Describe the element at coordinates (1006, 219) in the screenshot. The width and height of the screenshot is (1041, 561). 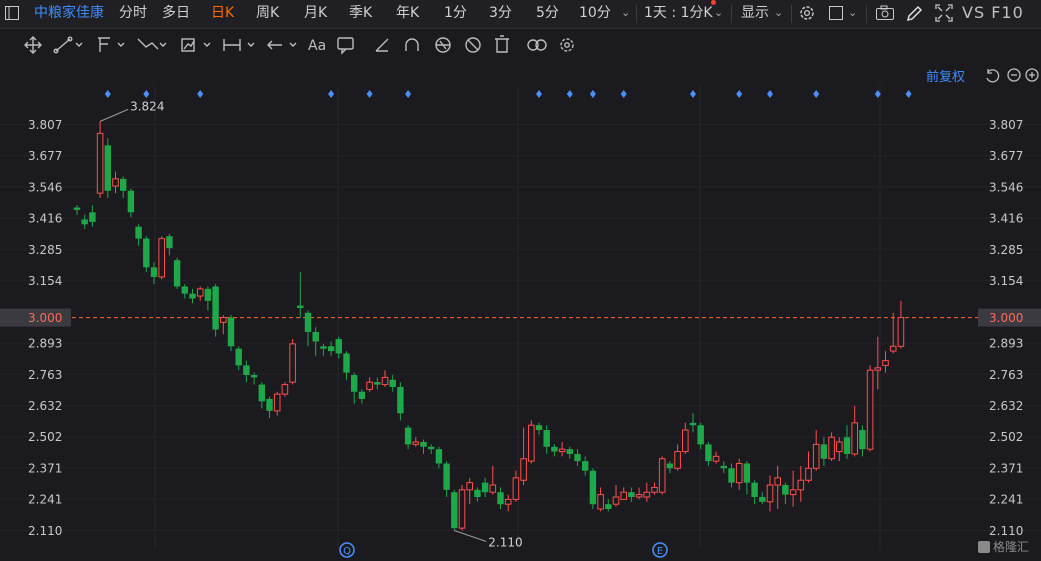
I see `y-tick-label-right: 3.416` at that location.